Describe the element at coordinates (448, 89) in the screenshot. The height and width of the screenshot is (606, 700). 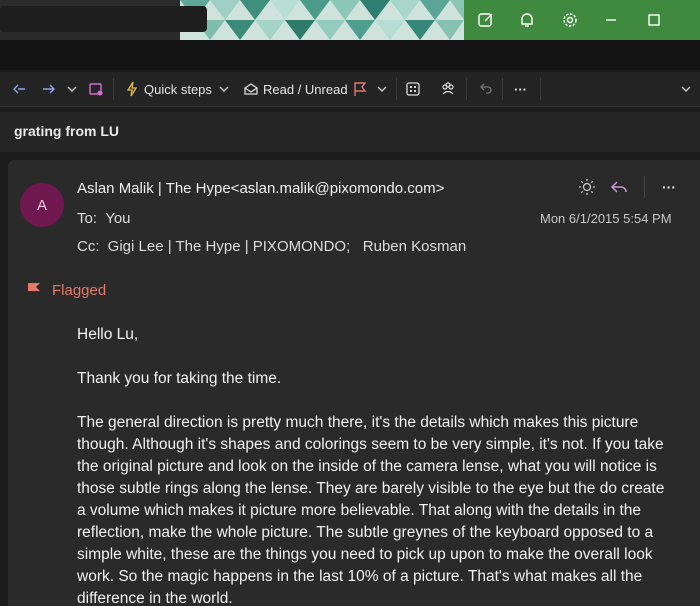
I see `people-icon` at that location.